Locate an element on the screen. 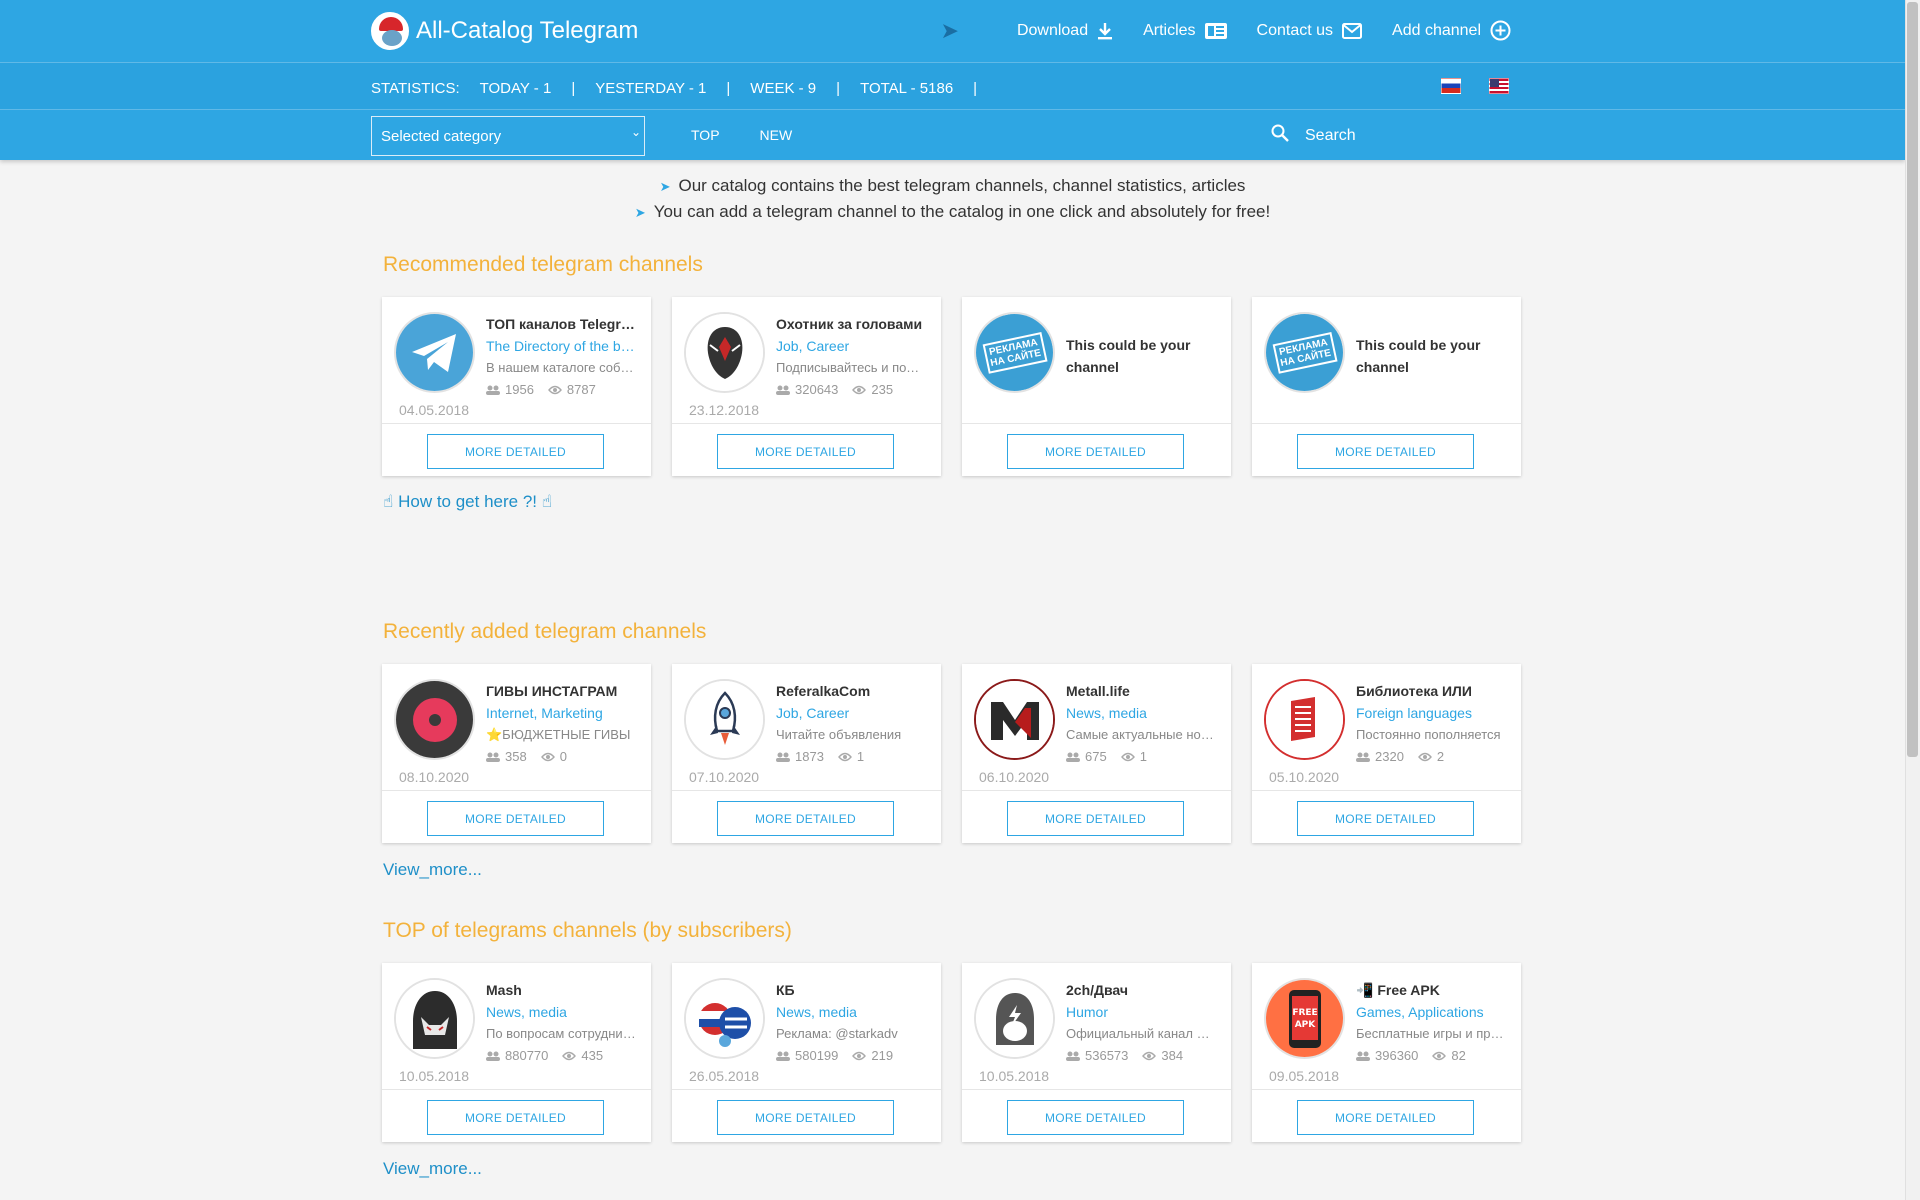  channel-category: Internet, Marketing is located at coordinates (561, 713).